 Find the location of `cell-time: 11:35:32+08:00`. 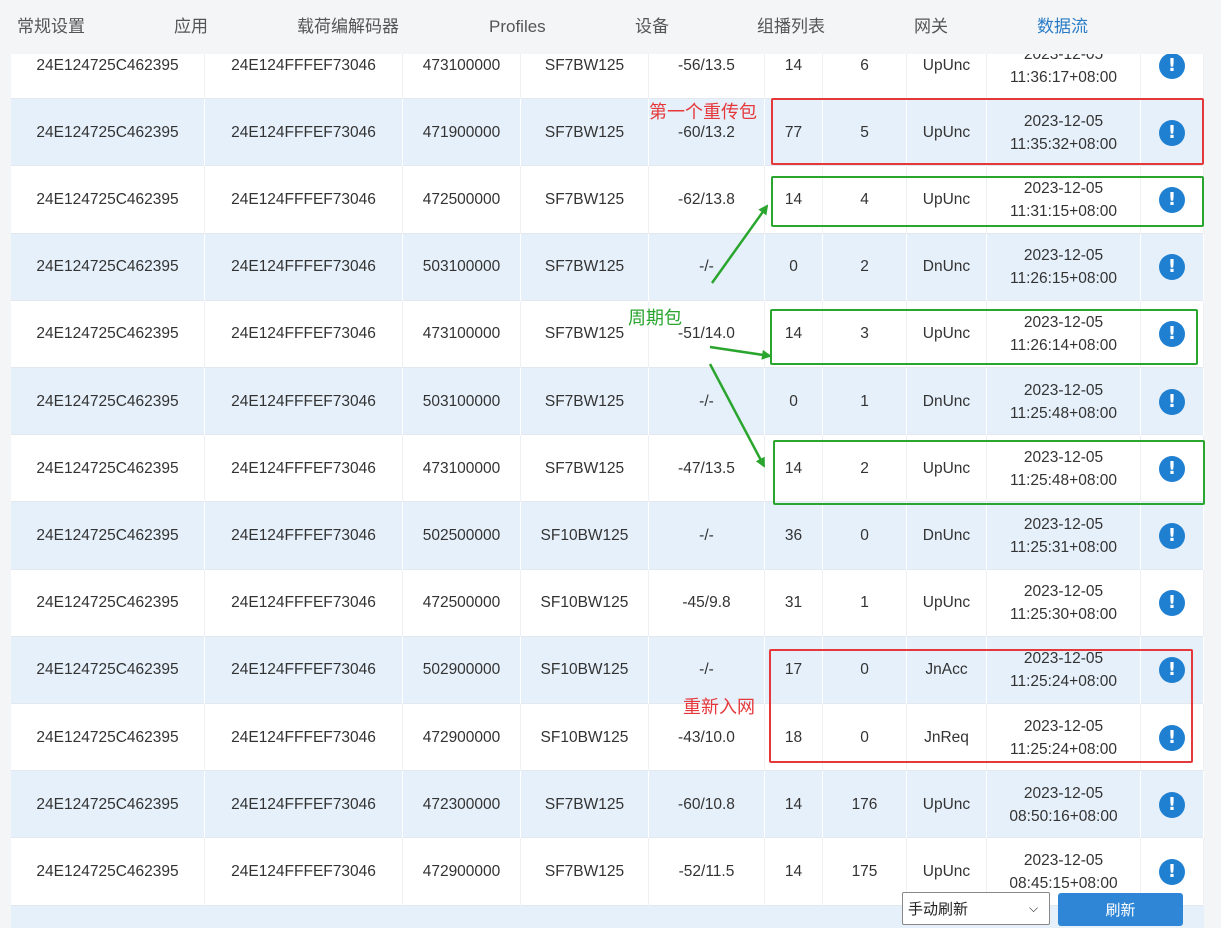

cell-time: 11:35:32+08:00 is located at coordinates (1063, 144).